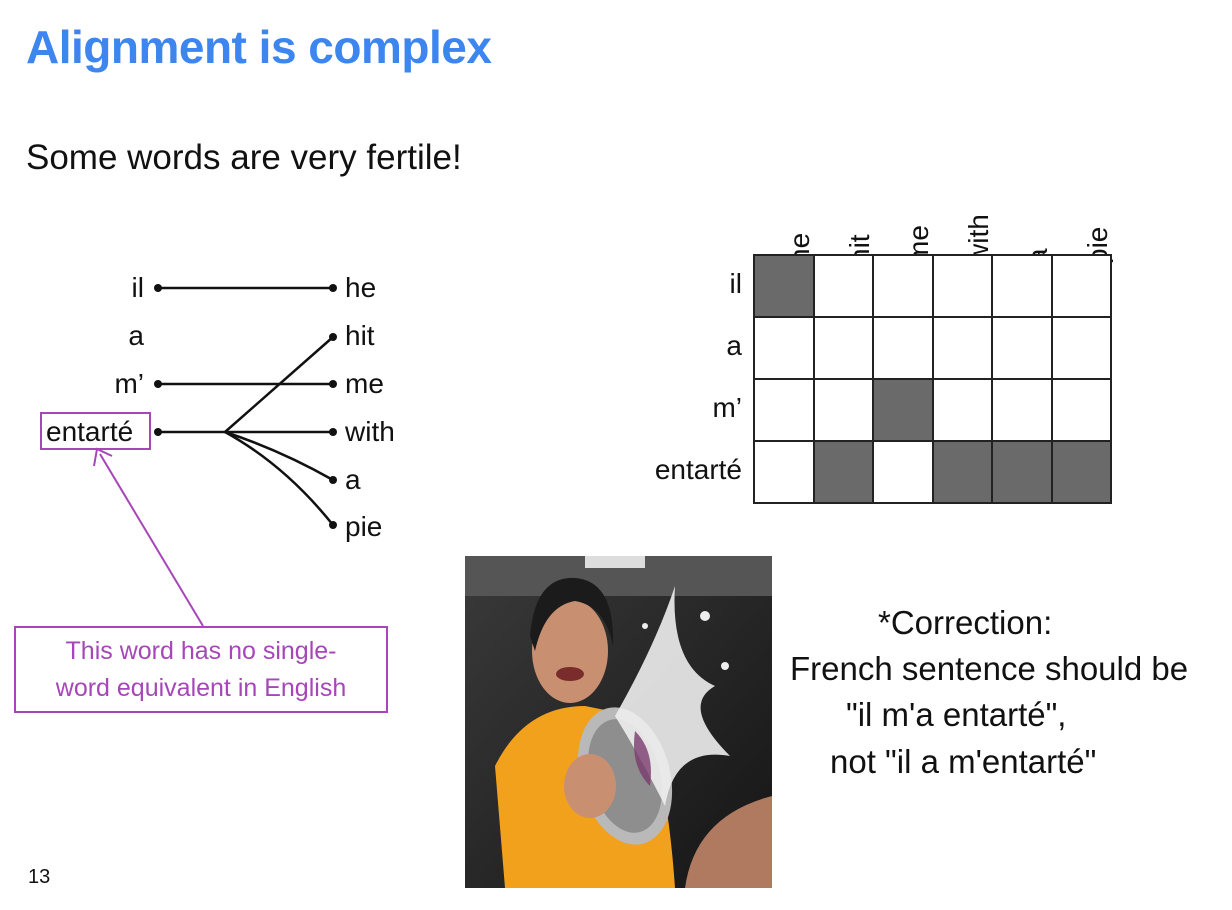  Describe the element at coordinates (904, 411) in the screenshot. I see `matrix-cell-m’-me` at that location.